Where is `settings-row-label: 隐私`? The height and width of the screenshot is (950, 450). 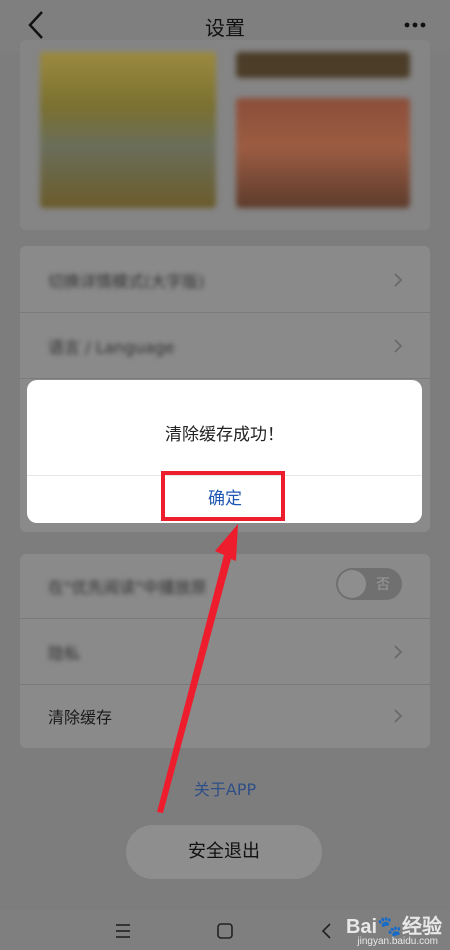 settings-row-label: 隐私 is located at coordinates (64, 653).